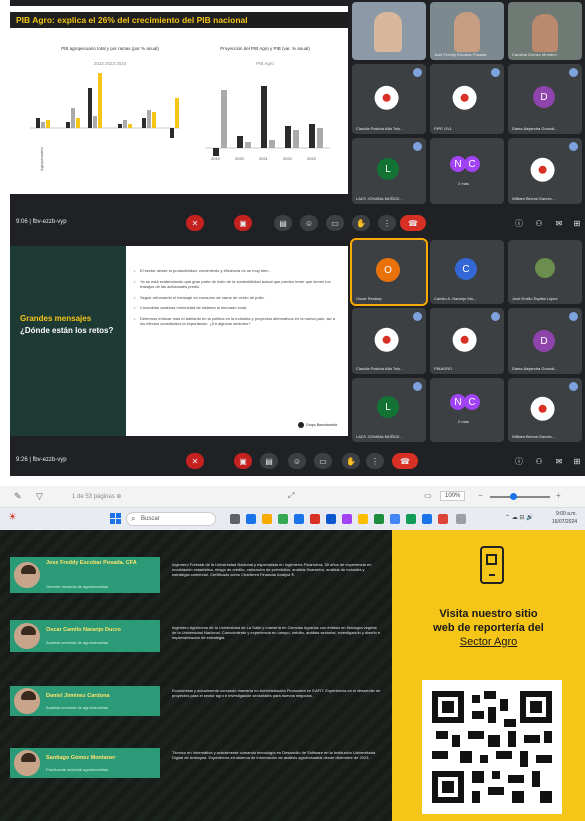 The image size is (585, 821). What do you see at coordinates (81, 758) in the screenshot?
I see `member-name: Santiago Gómez Montaner` at bounding box center [81, 758].